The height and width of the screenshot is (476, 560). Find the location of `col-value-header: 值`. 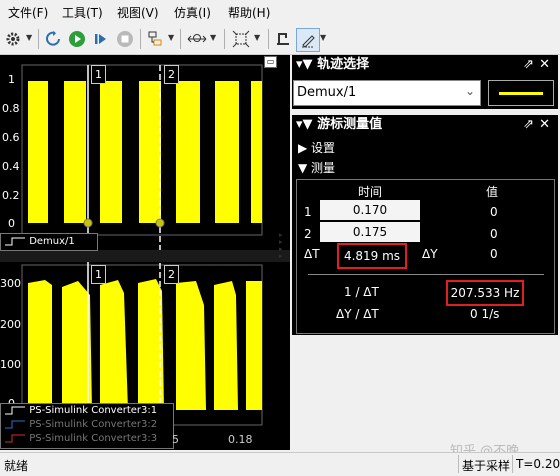

col-value-header: 值 is located at coordinates (492, 192).